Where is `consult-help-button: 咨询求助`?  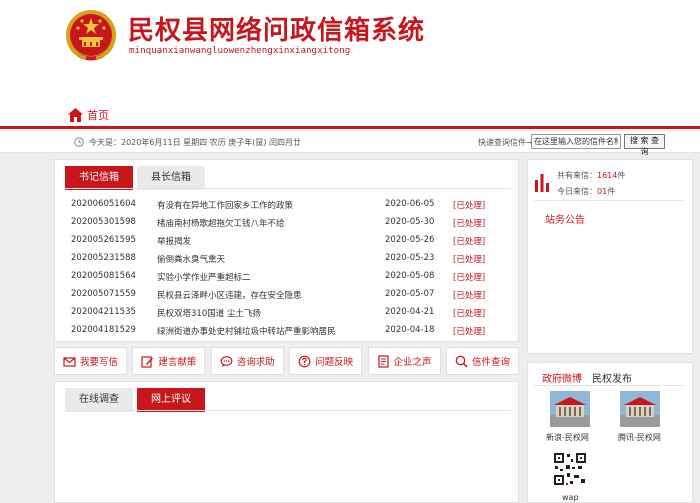
consult-help-button: 咨询求助 is located at coordinates (247, 361).